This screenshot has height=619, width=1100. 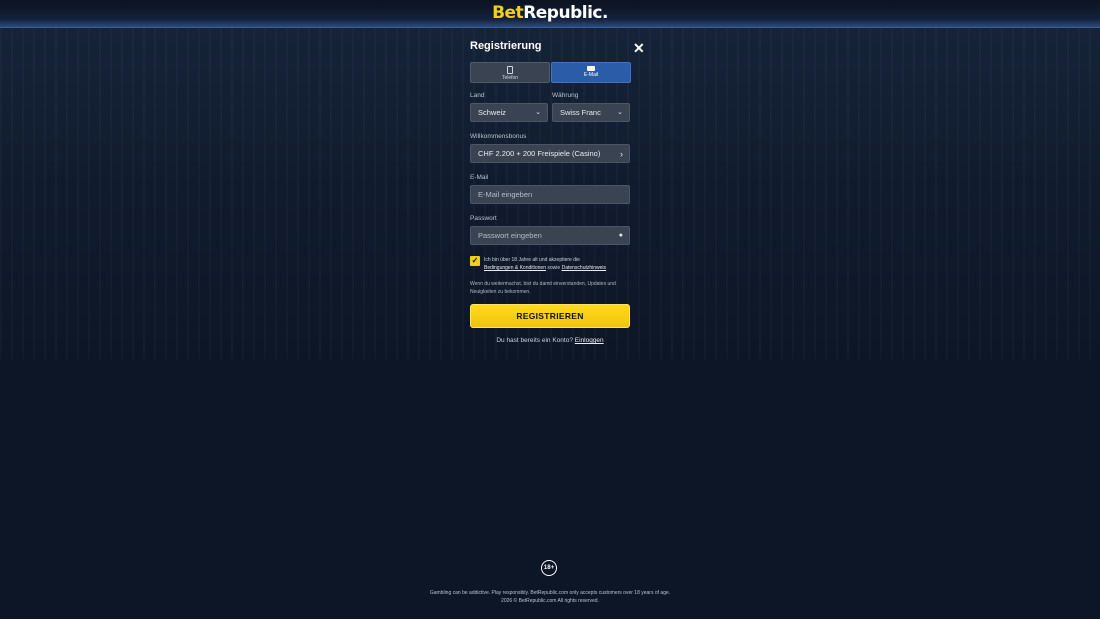 I want to click on mail-icon, so click(x=591, y=68).